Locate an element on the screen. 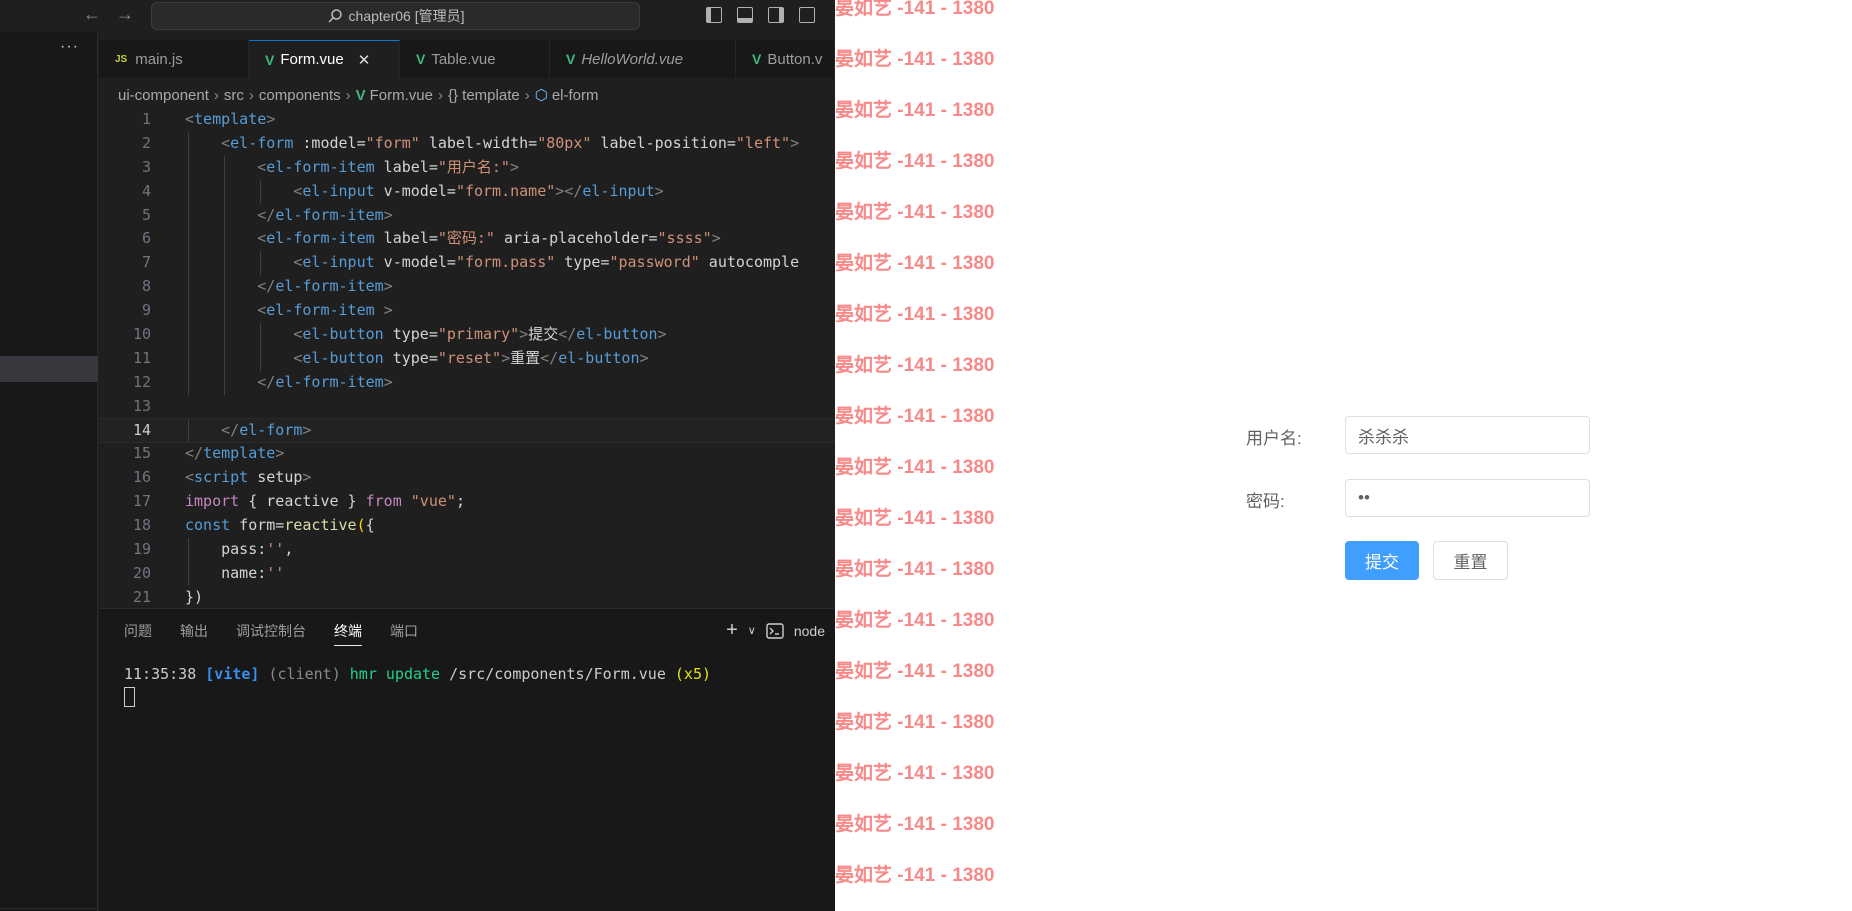 This screenshot has height=911, width=1852. breadcrumb-item: Form.vue is located at coordinates (401, 95).